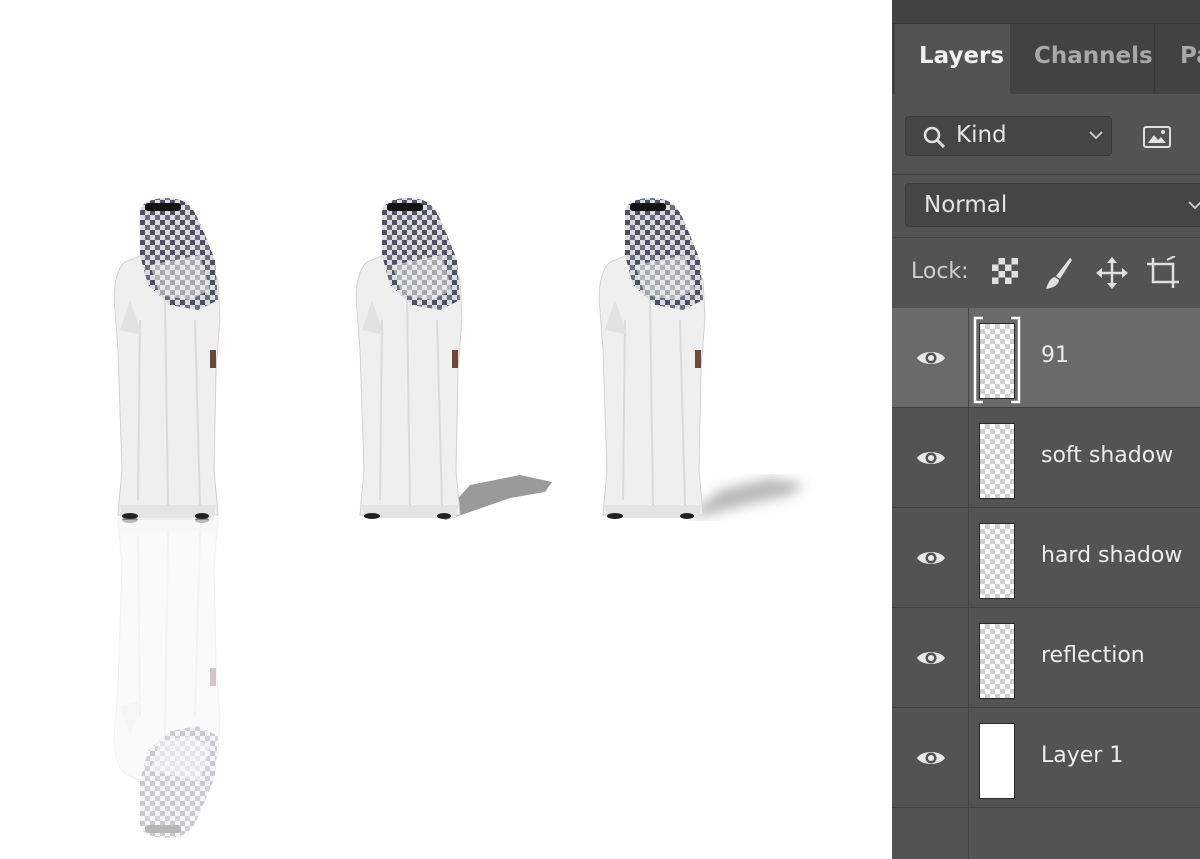  I want to click on filter-kind-label: Kind, so click(981, 135).